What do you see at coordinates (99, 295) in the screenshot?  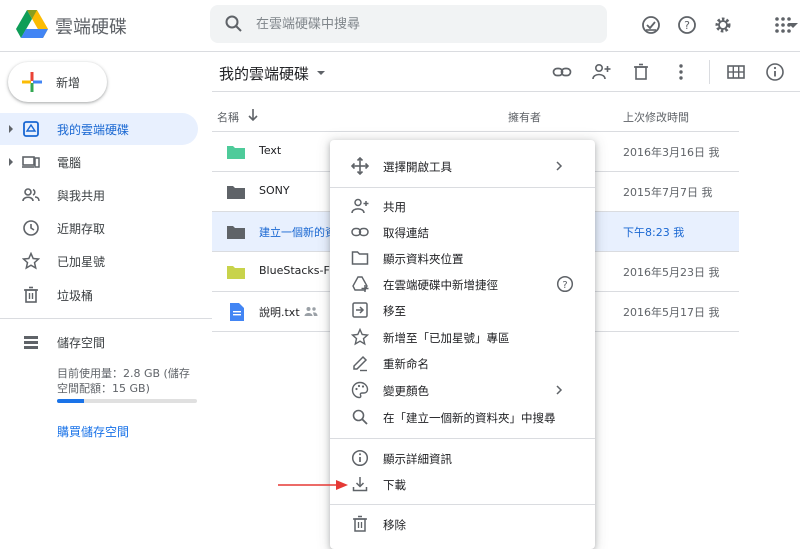 I see `sidebar-item-trash: 垃圾桶` at bounding box center [99, 295].